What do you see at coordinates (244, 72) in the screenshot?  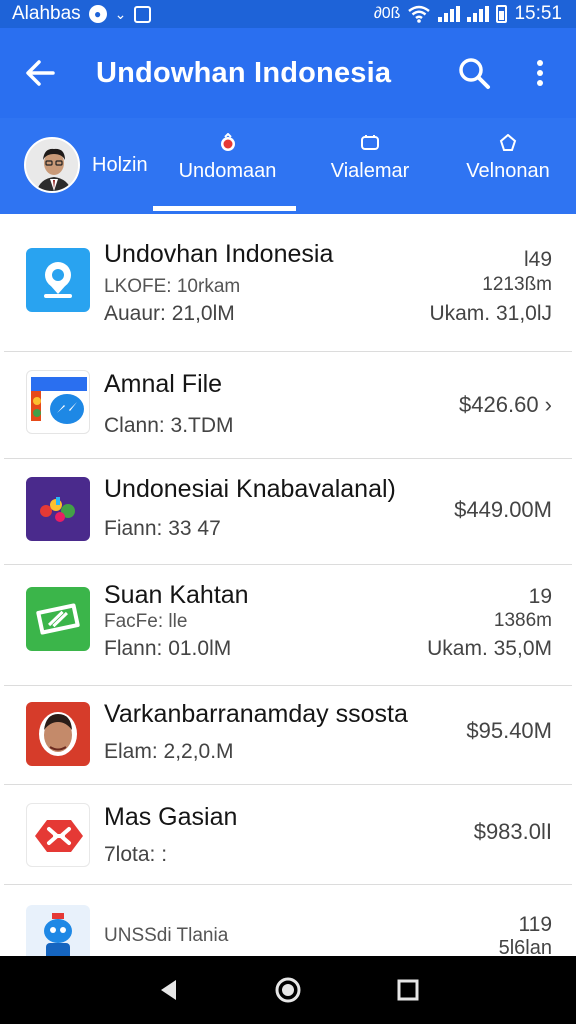 I see `page-title: Undowhan Indonesia` at bounding box center [244, 72].